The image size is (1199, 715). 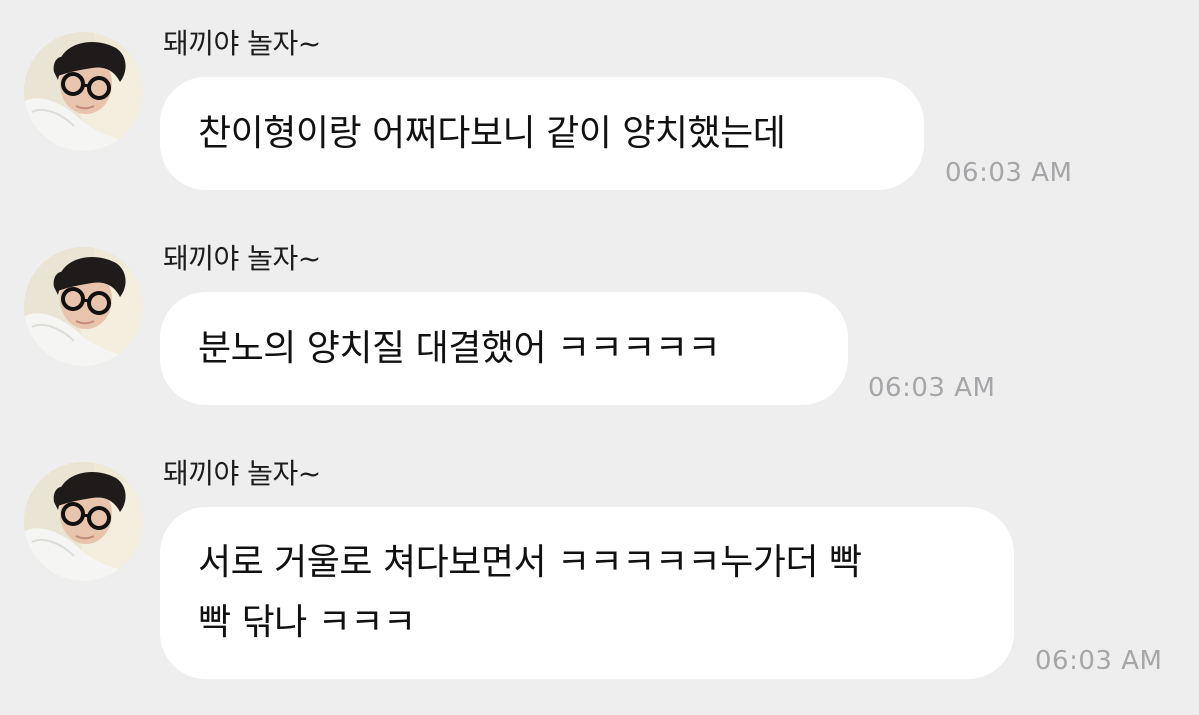 I want to click on message-bubble: 찬이형이랑 어쩌다보니 같이 양치했는데, so click(x=542, y=133).